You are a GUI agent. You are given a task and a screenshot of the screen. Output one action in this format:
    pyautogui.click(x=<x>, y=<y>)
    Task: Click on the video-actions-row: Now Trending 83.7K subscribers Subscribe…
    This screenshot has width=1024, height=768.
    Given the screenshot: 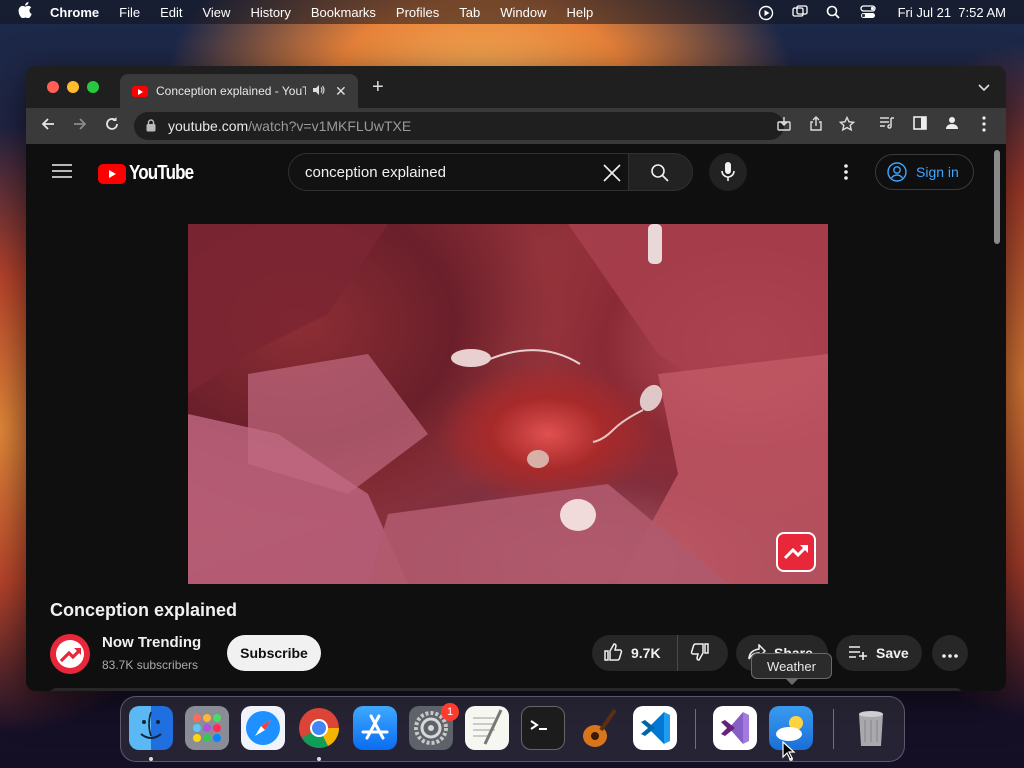 What is the action you would take?
    pyautogui.click(x=515, y=654)
    